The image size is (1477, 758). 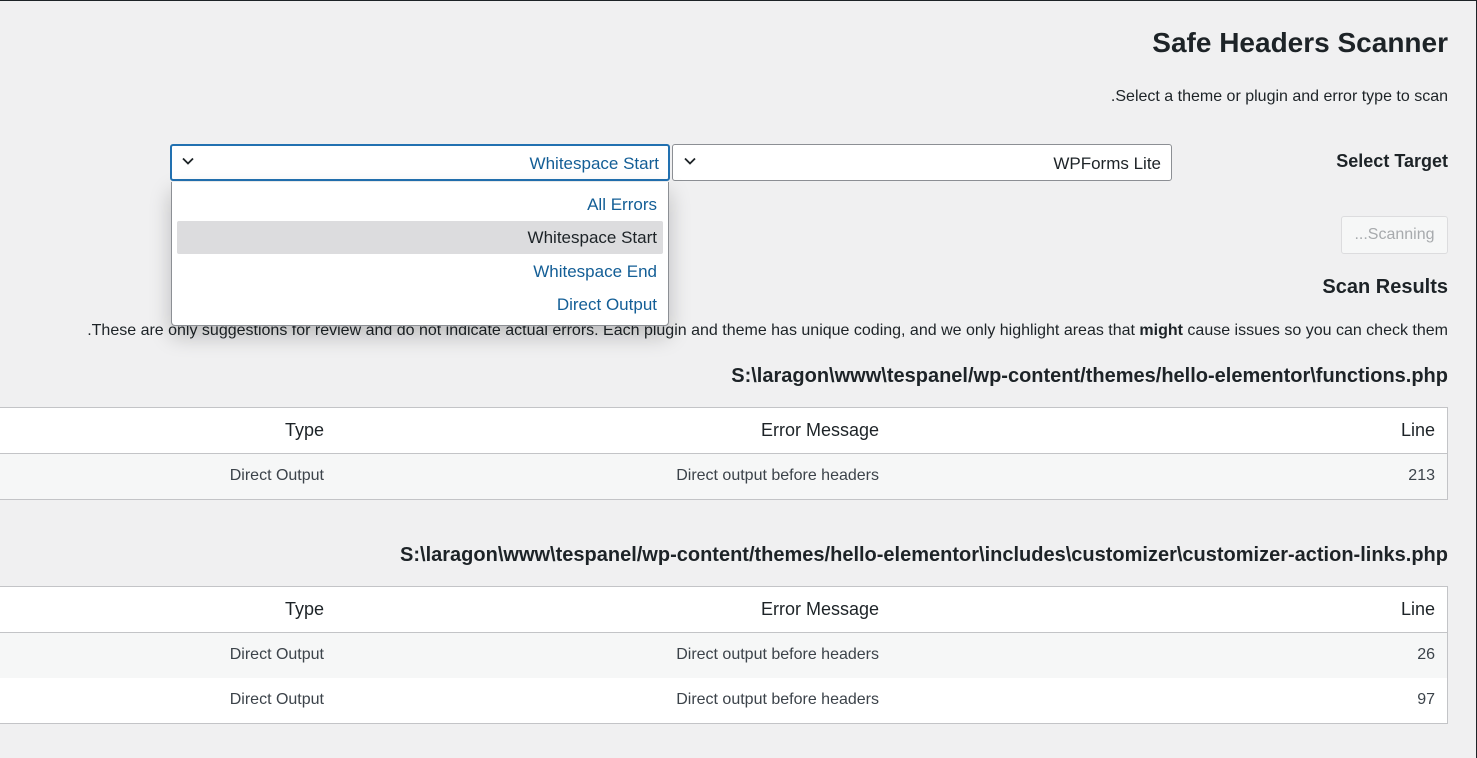 What do you see at coordinates (420, 271) in the screenshot?
I see `option-whitespace-end: Whitespace End` at bounding box center [420, 271].